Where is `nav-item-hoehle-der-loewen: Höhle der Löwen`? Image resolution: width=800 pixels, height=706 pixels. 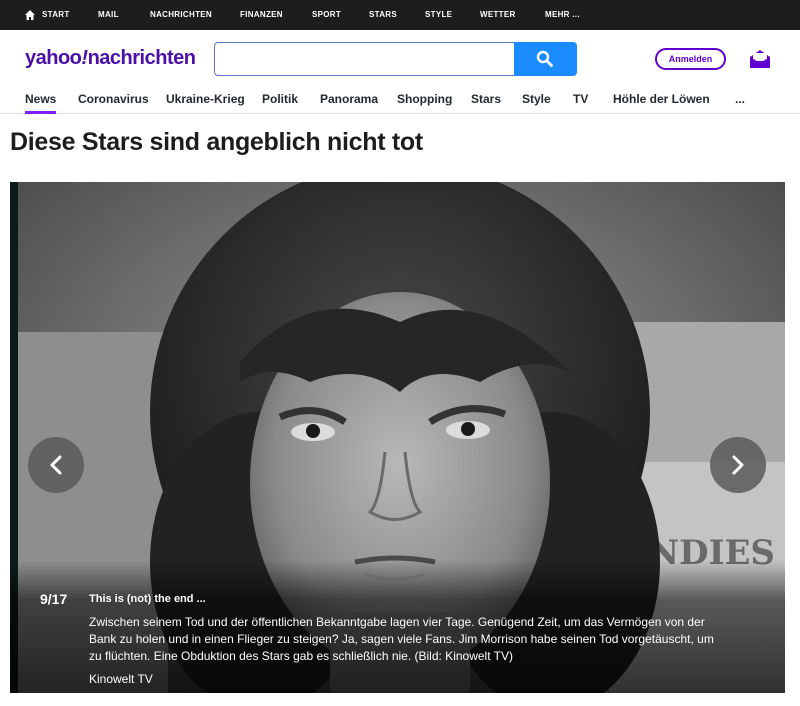 nav-item-hoehle-der-loewen: Höhle der Löwen is located at coordinates (661, 103).